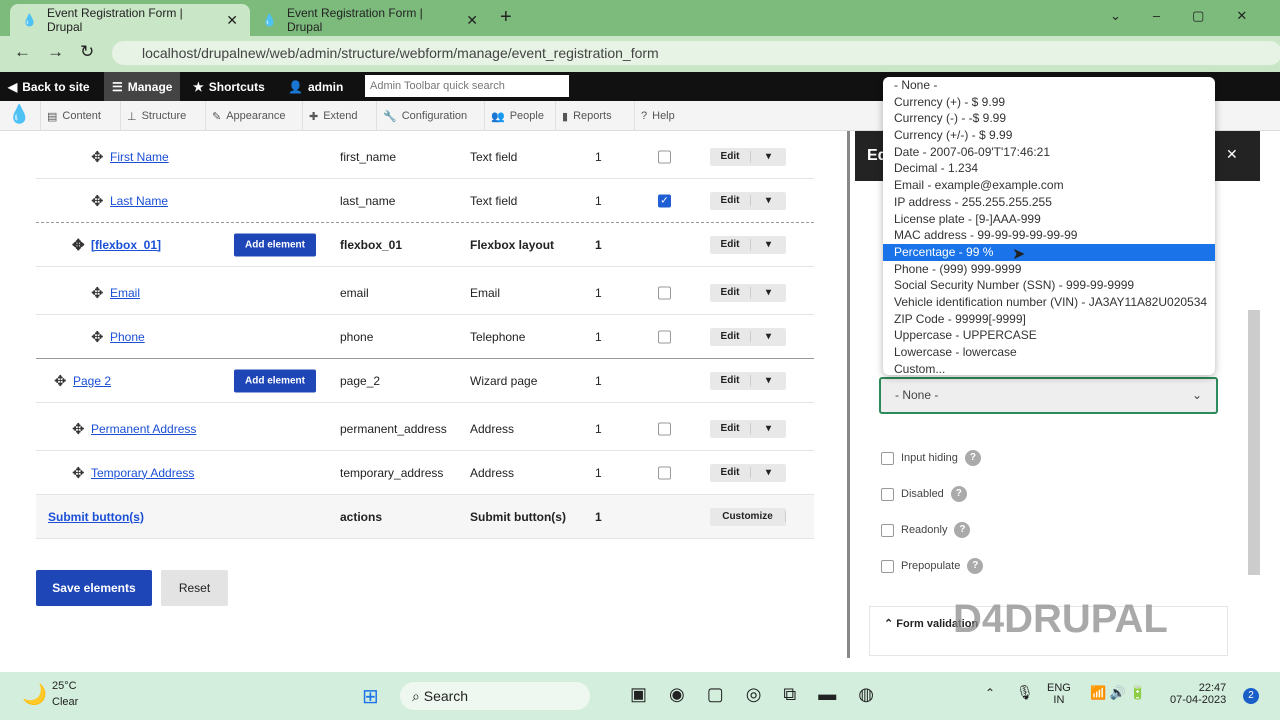 The height and width of the screenshot is (720, 1280). What do you see at coordinates (143, 429) in the screenshot?
I see `element-title-link: Permanent Address` at bounding box center [143, 429].